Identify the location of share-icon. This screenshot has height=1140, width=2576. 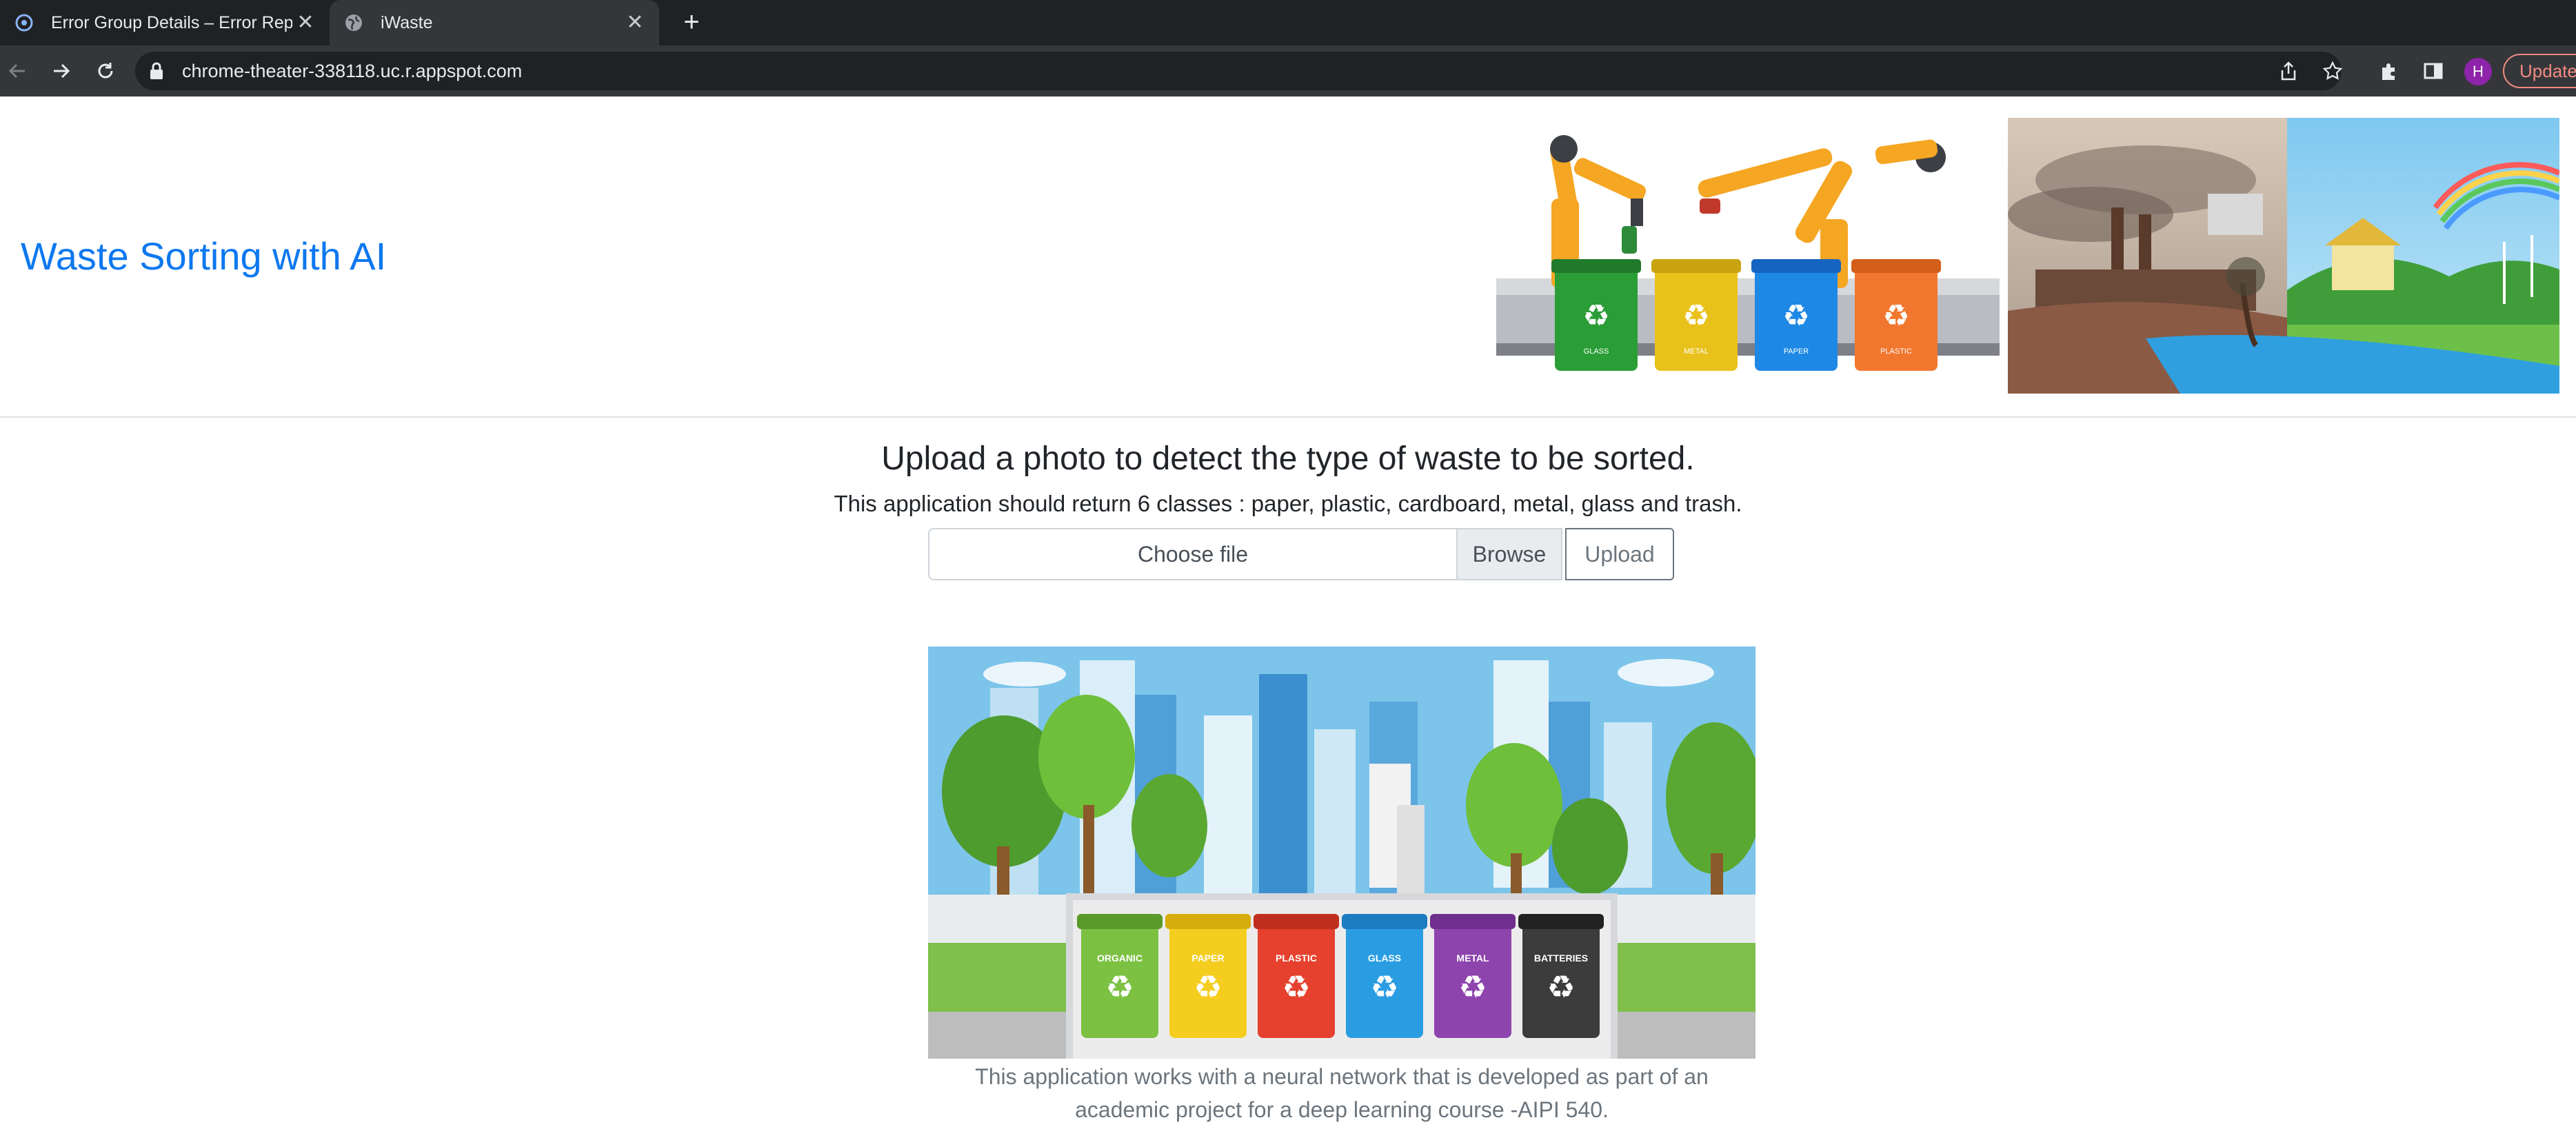
(2288, 71).